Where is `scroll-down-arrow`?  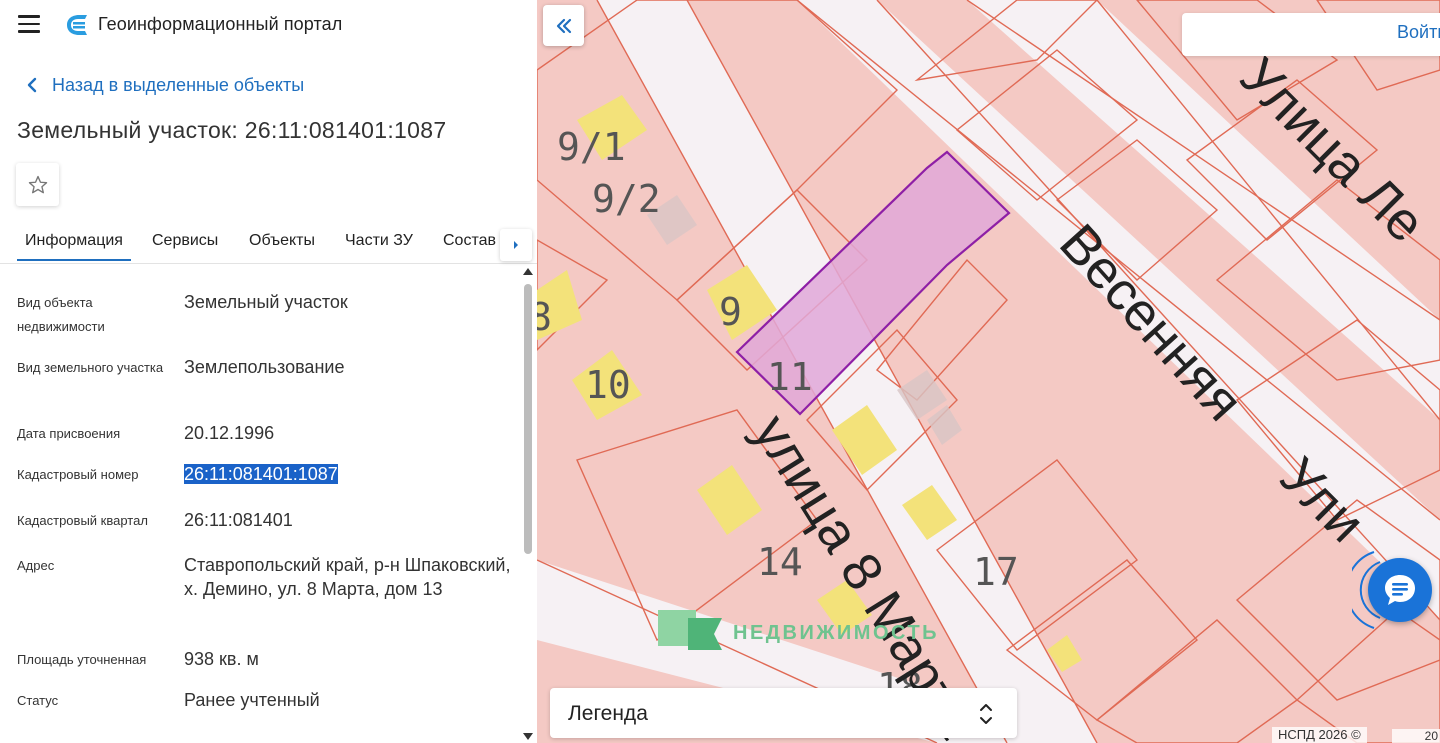 scroll-down-arrow is located at coordinates (528, 736).